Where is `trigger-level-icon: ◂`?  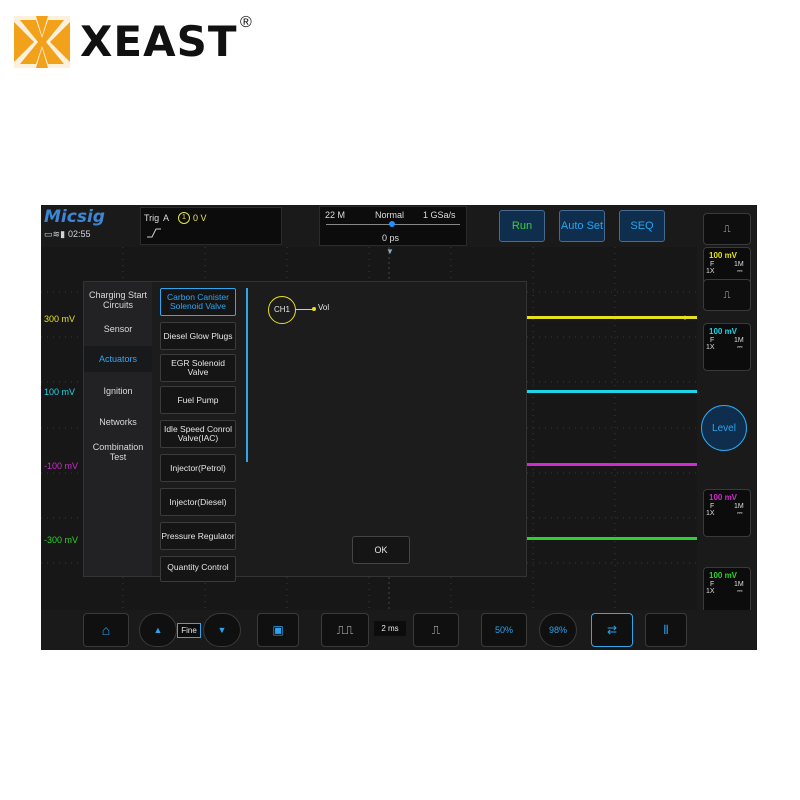
trigger-level-icon: ◂ is located at coordinates (686, 317).